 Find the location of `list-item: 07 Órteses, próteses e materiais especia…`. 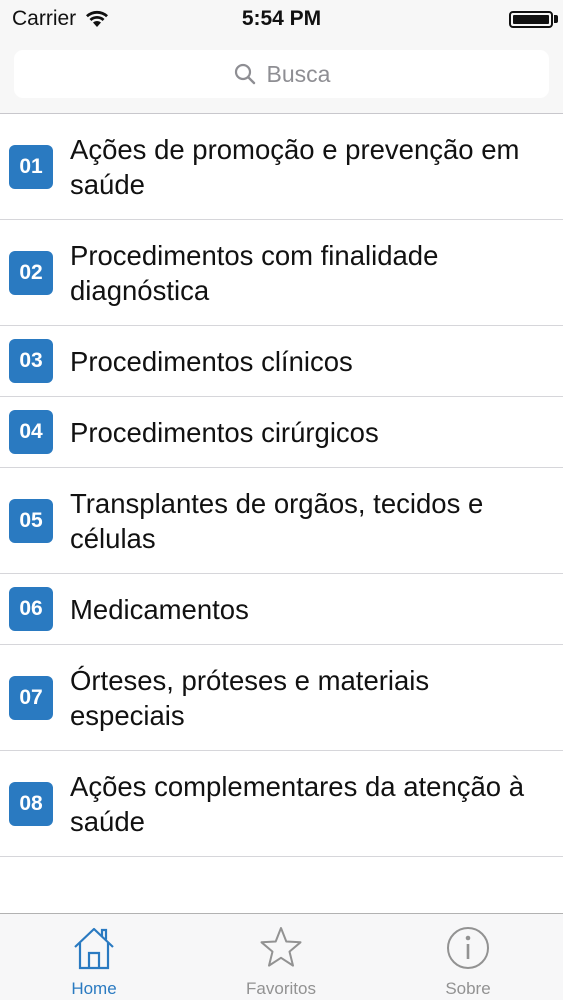

list-item: 07 Órteses, próteses e materiais especia… is located at coordinates (281, 698).